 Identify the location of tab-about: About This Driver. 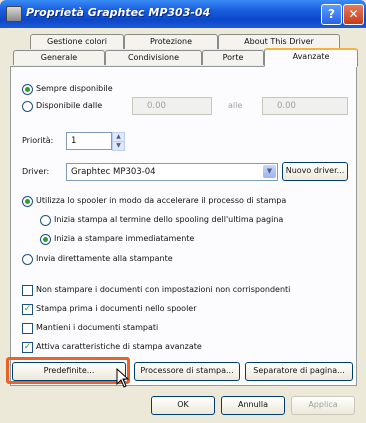
(279, 41).